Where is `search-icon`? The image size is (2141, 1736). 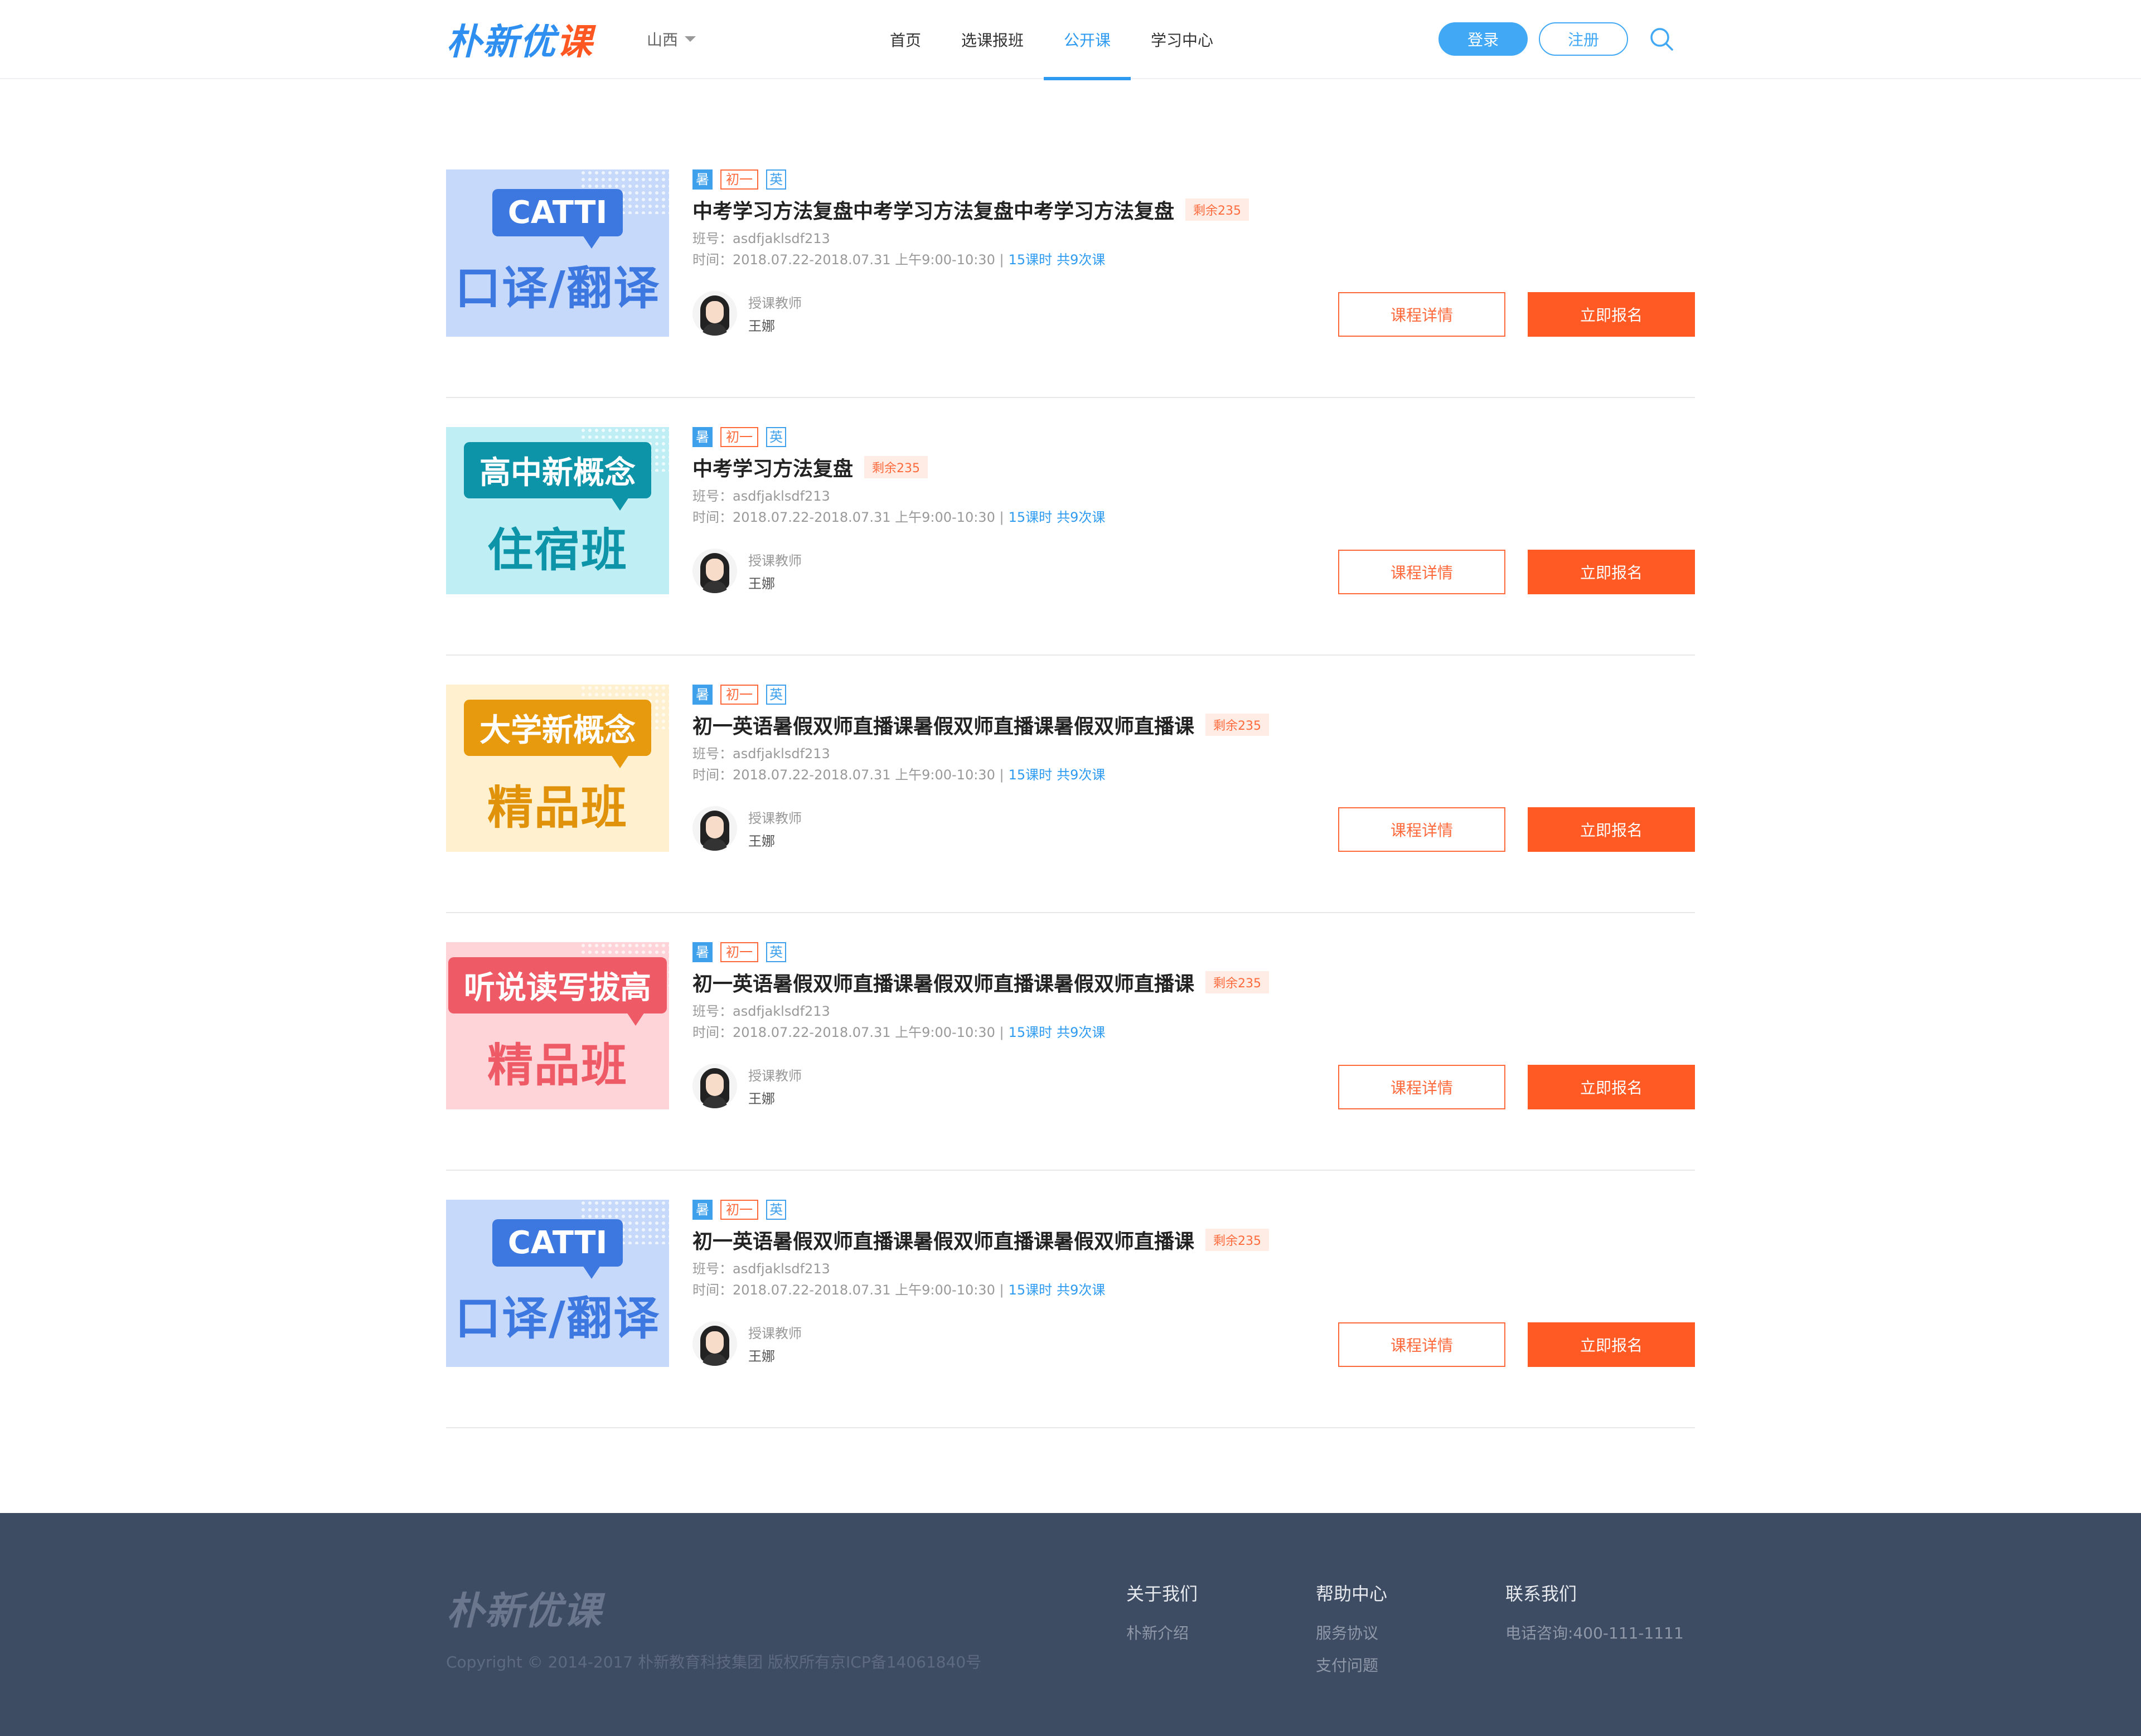
search-icon is located at coordinates (1661, 39).